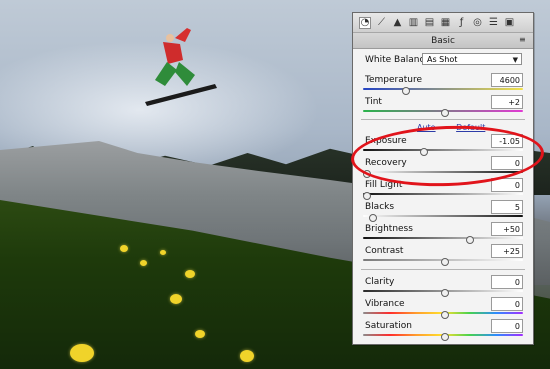 The image size is (550, 369). What do you see at coordinates (445, 22) in the screenshot?
I see `lens-icon: ▦` at bounding box center [445, 22].